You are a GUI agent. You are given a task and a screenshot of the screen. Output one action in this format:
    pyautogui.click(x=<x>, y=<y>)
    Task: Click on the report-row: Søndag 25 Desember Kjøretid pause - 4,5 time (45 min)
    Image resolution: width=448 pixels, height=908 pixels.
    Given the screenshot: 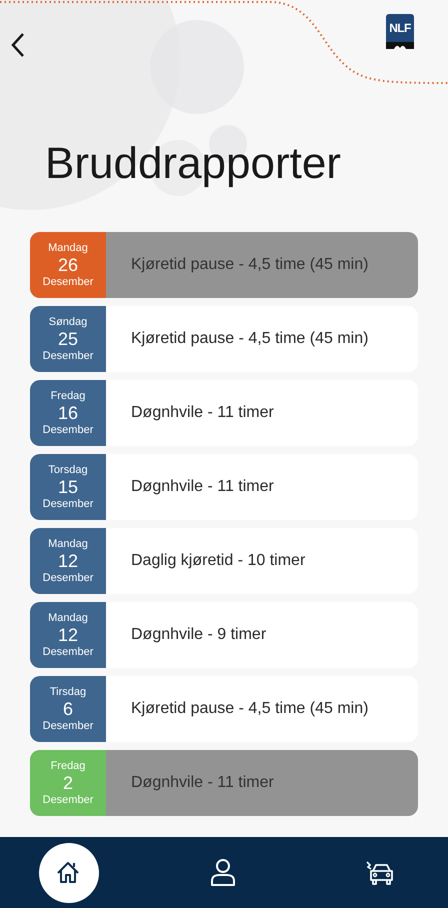 What is the action you would take?
    pyautogui.click(x=224, y=339)
    